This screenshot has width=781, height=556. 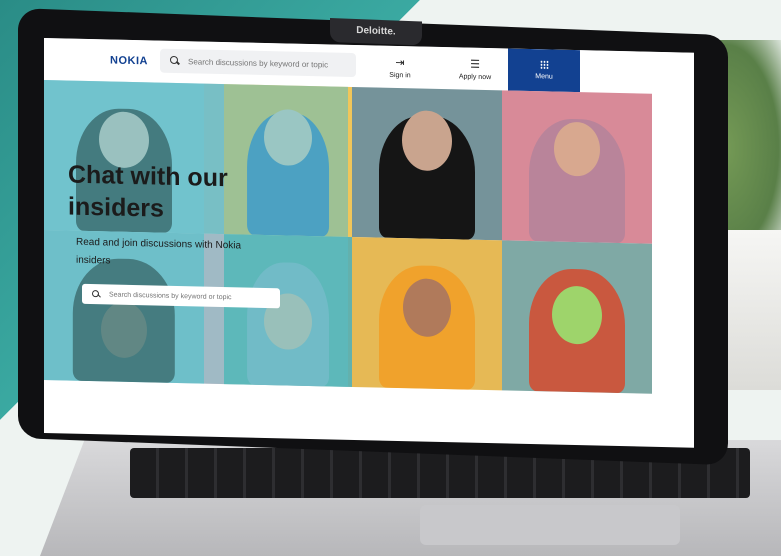 I want to click on grid-menu-icon, so click(x=544, y=65).